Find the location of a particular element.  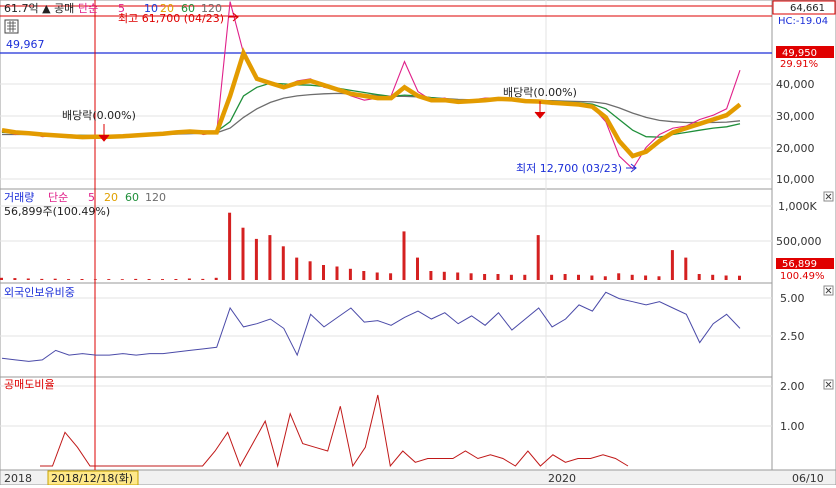

tag-pct: 29.91% is located at coordinates (799, 64).